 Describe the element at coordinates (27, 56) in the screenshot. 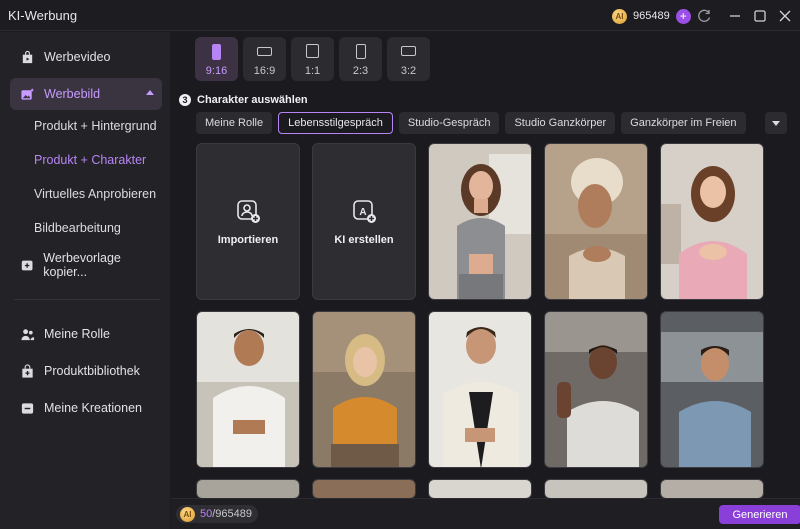

I see `video-bag-icon` at that location.